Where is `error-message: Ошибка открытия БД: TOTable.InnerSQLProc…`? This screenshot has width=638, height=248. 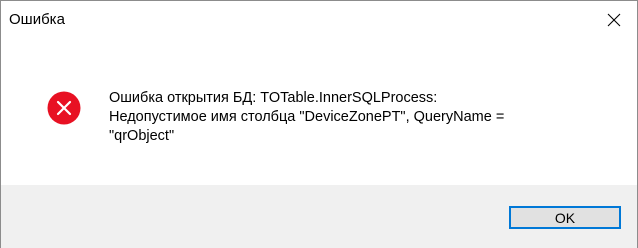
error-message: Ошибка открытия БД: TOTable.InnerSQLProc… is located at coordinates (307, 117).